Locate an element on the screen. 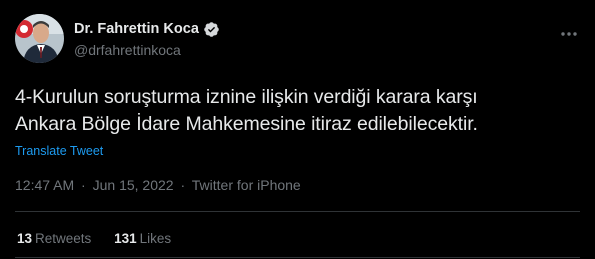  profile-photo is located at coordinates (39, 38).